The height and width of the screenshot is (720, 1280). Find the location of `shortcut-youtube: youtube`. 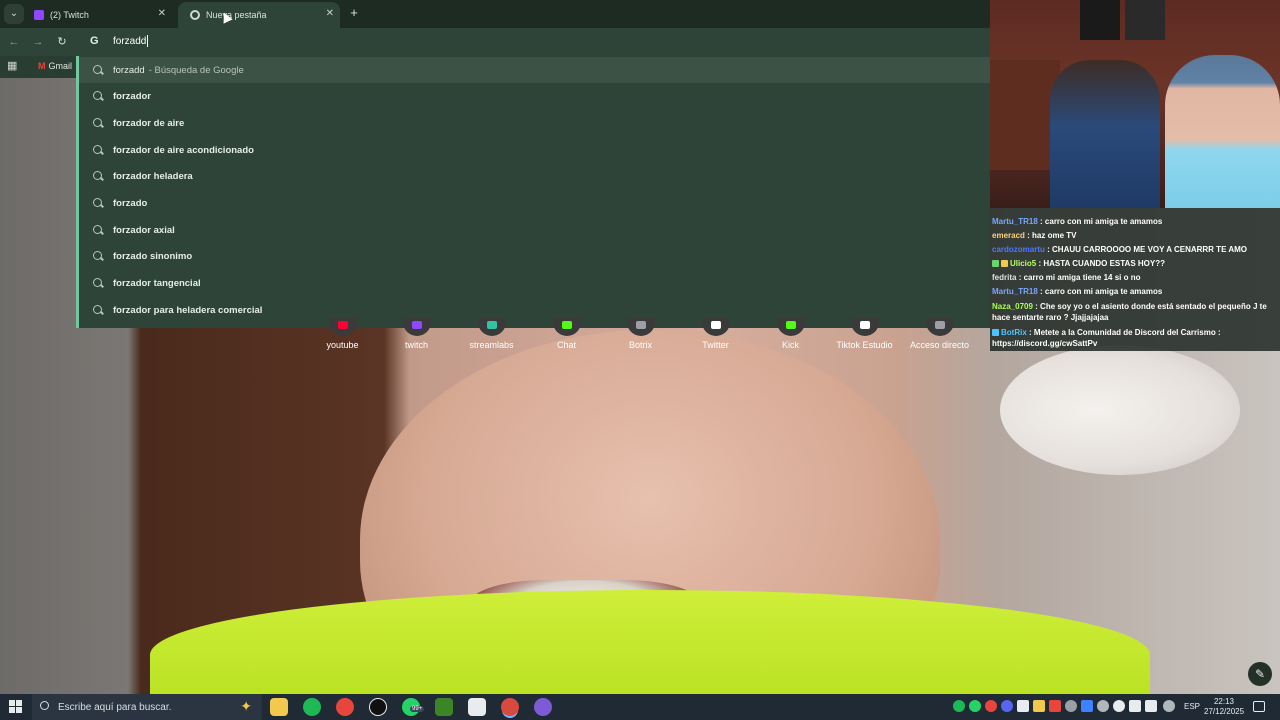

shortcut-youtube: youtube is located at coordinates (342, 334).